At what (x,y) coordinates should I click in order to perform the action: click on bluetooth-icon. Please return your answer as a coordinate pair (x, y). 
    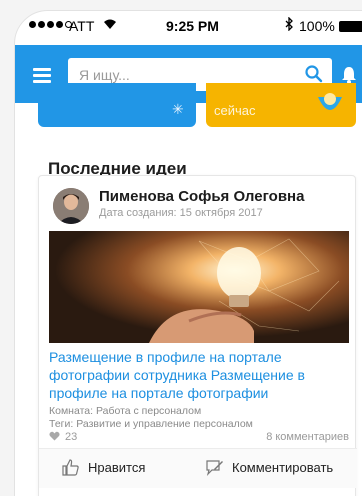
    Looking at the image, I should click on (289, 25).